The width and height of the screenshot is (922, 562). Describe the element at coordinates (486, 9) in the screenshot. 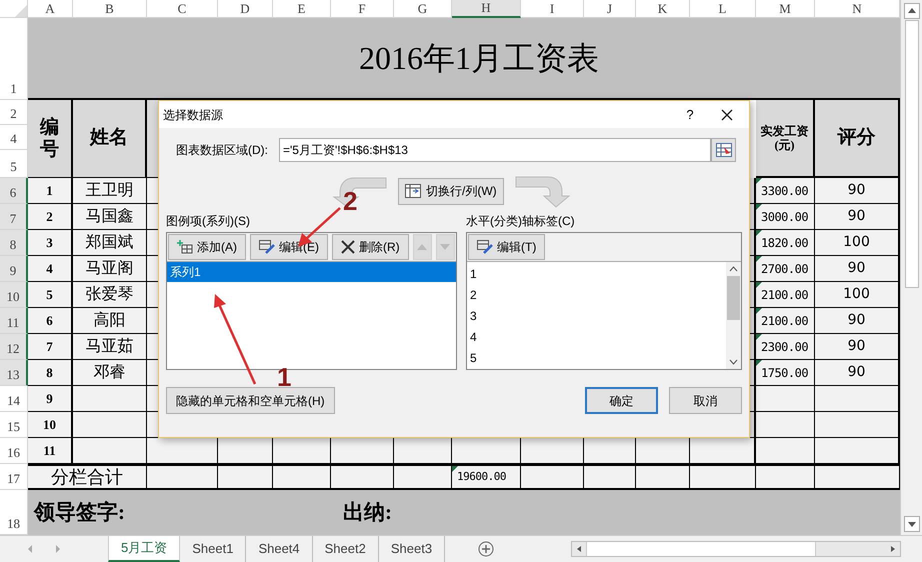

I see `column-header: H` at that location.